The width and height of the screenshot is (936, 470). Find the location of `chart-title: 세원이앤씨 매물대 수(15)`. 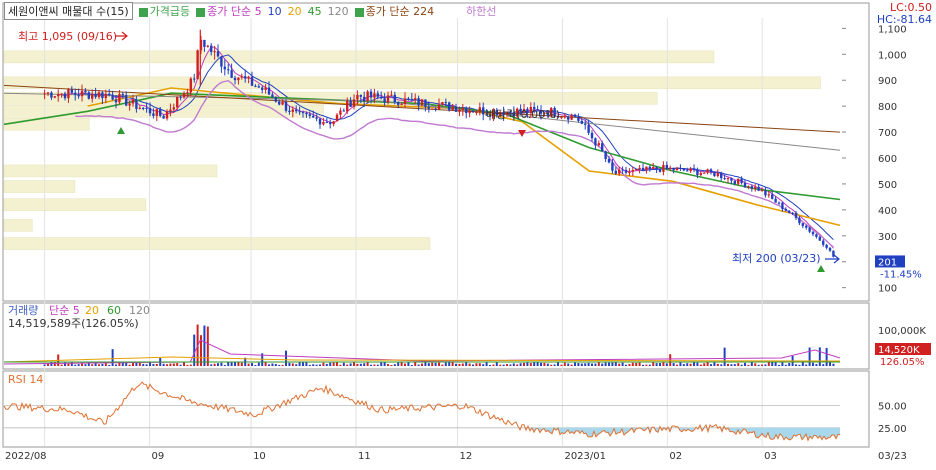

chart-title: 세원이앤씨 매물대 수(15) is located at coordinates (68, 11).